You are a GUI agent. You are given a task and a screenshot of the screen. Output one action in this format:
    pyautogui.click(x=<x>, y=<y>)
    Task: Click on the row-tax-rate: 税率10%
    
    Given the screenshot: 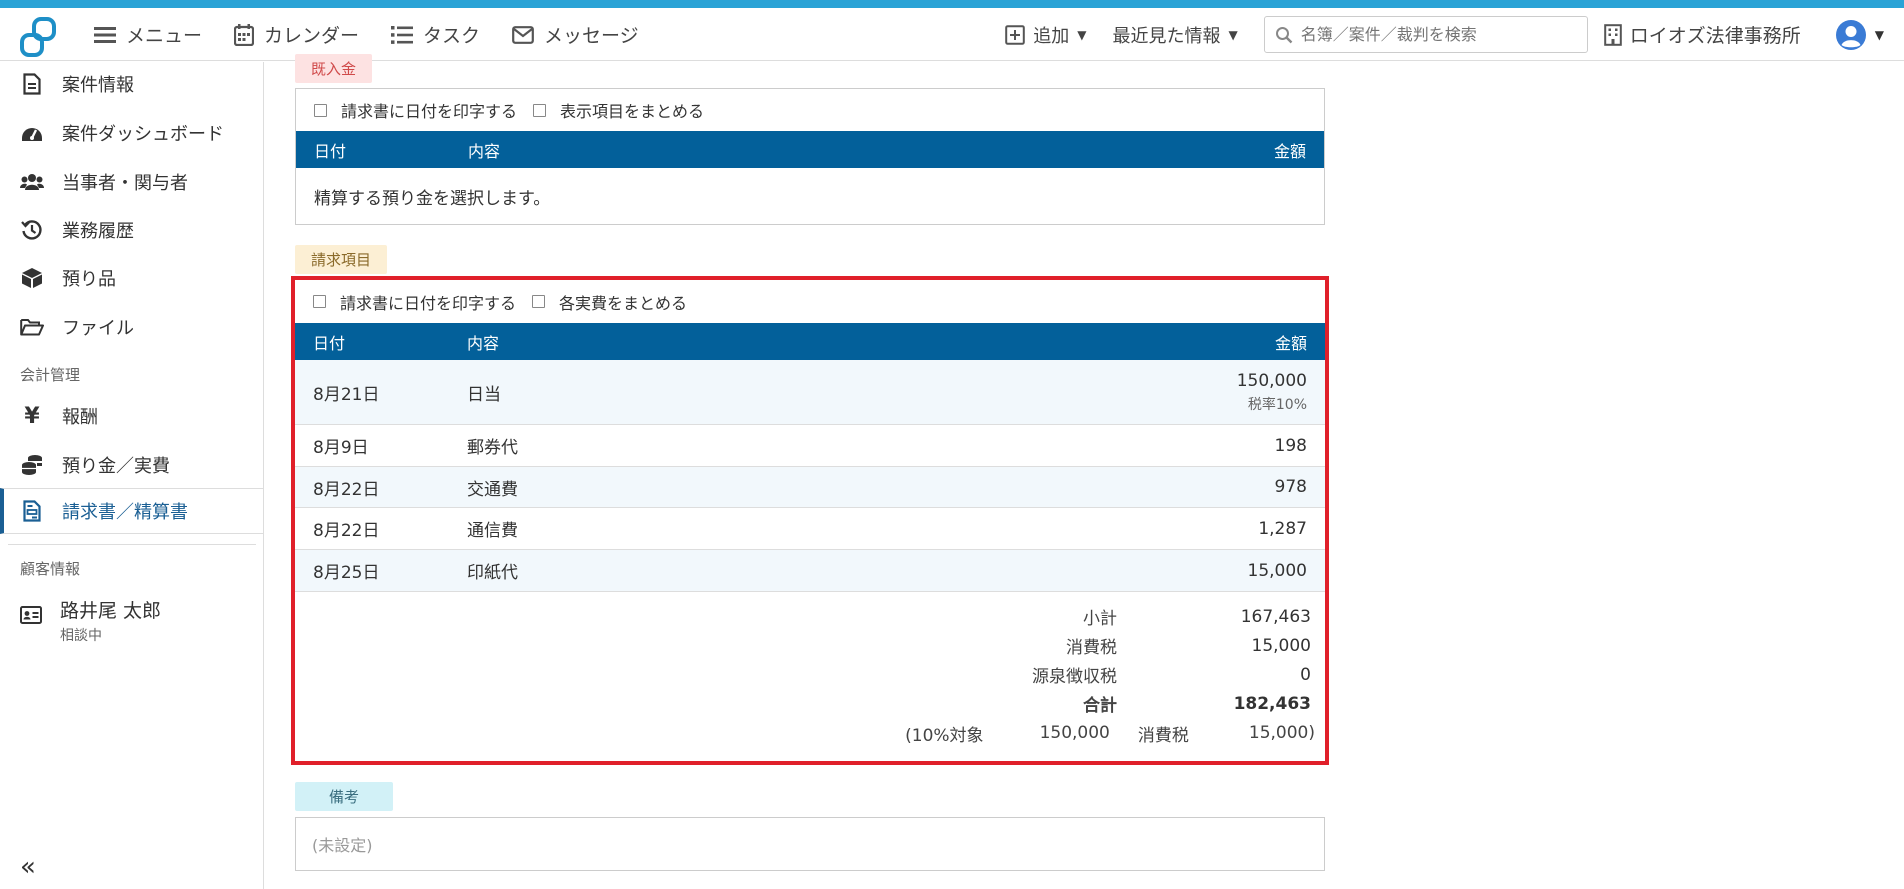 What is the action you would take?
    pyautogui.click(x=1277, y=404)
    